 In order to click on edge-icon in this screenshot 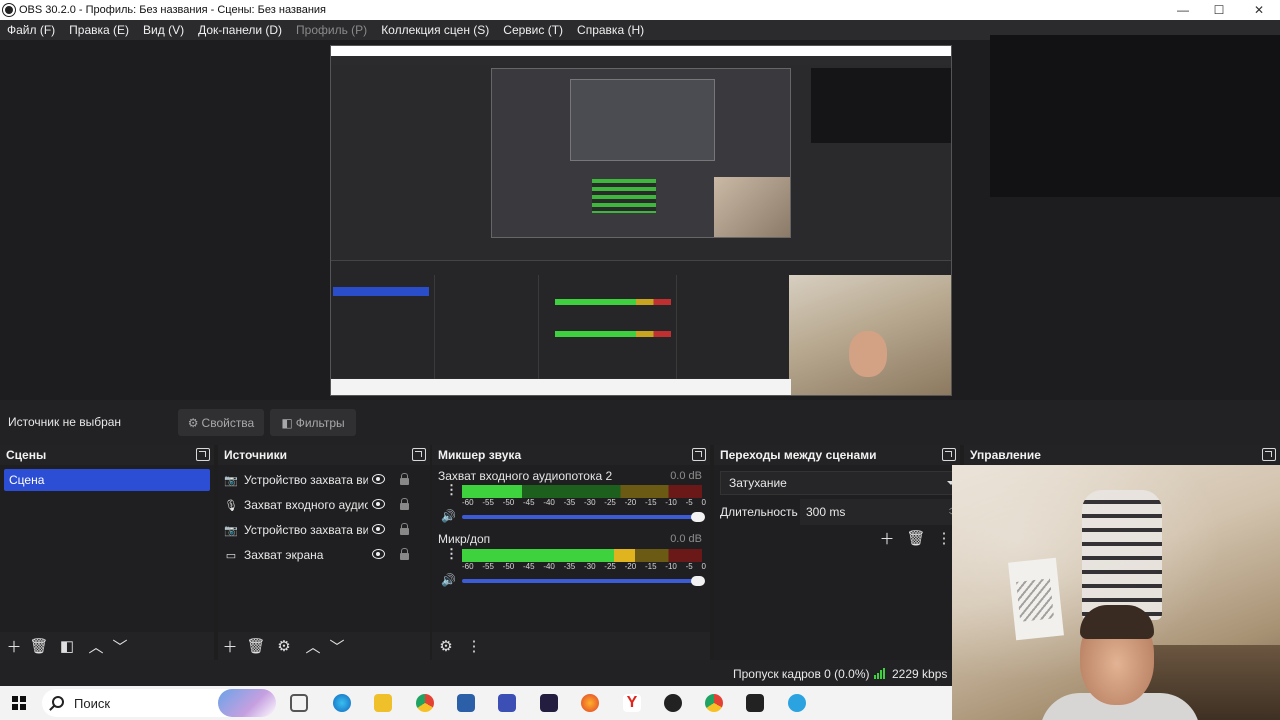, I will do `click(342, 703)`.